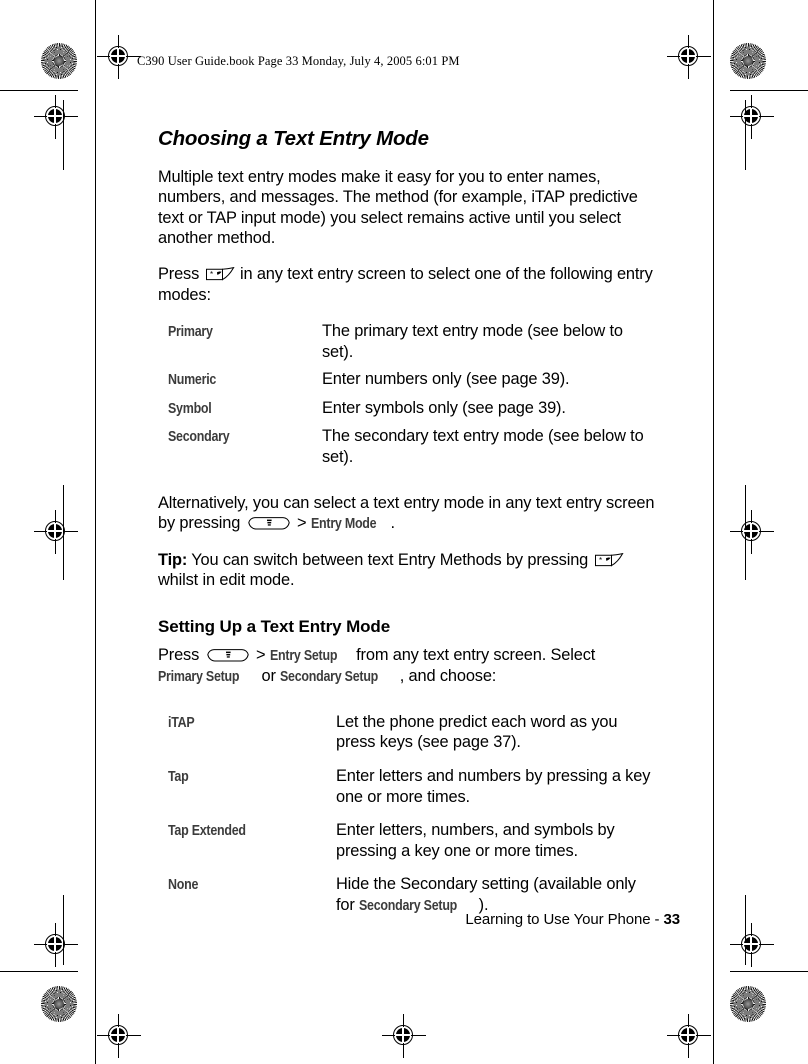  I want to click on option-term: iTAP, so click(181, 722).